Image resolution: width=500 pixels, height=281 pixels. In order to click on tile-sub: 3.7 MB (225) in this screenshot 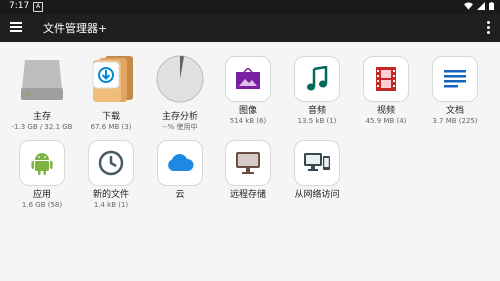, I will do `click(455, 121)`.